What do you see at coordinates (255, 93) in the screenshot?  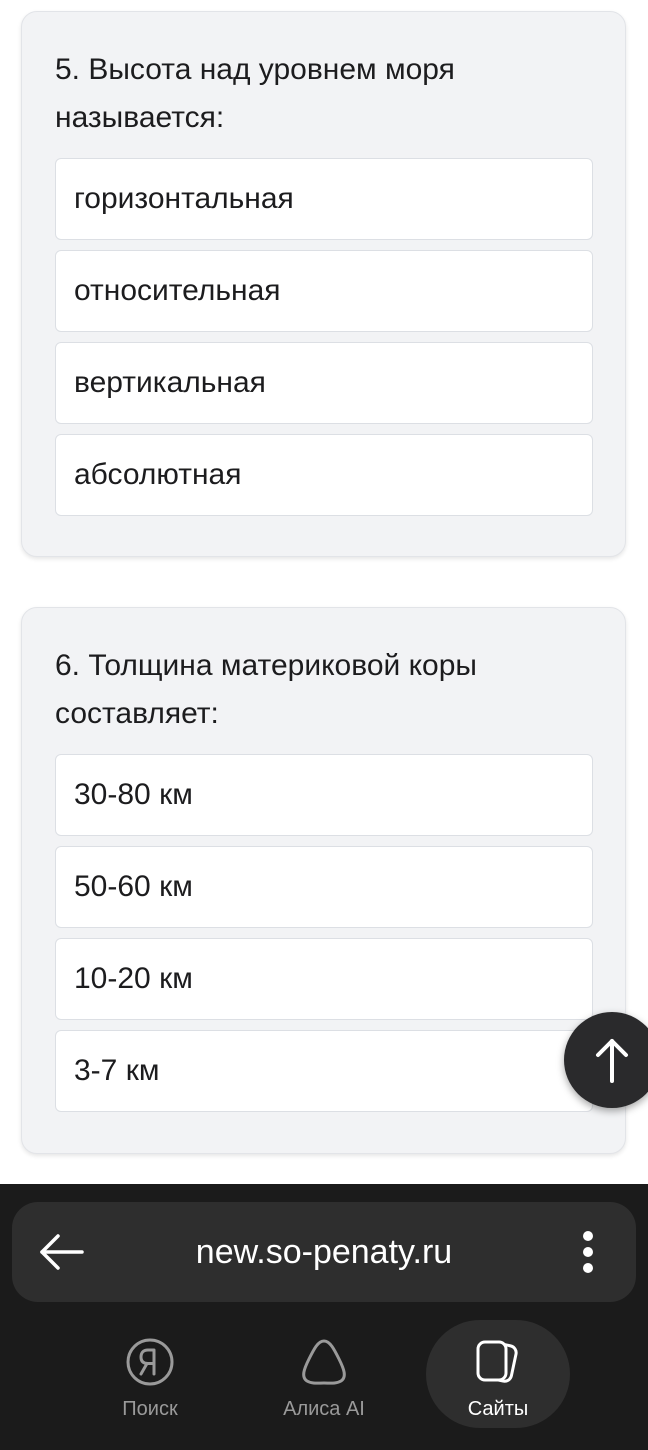 I see `question-text: 5. Высота над уровнем моря называется:` at bounding box center [255, 93].